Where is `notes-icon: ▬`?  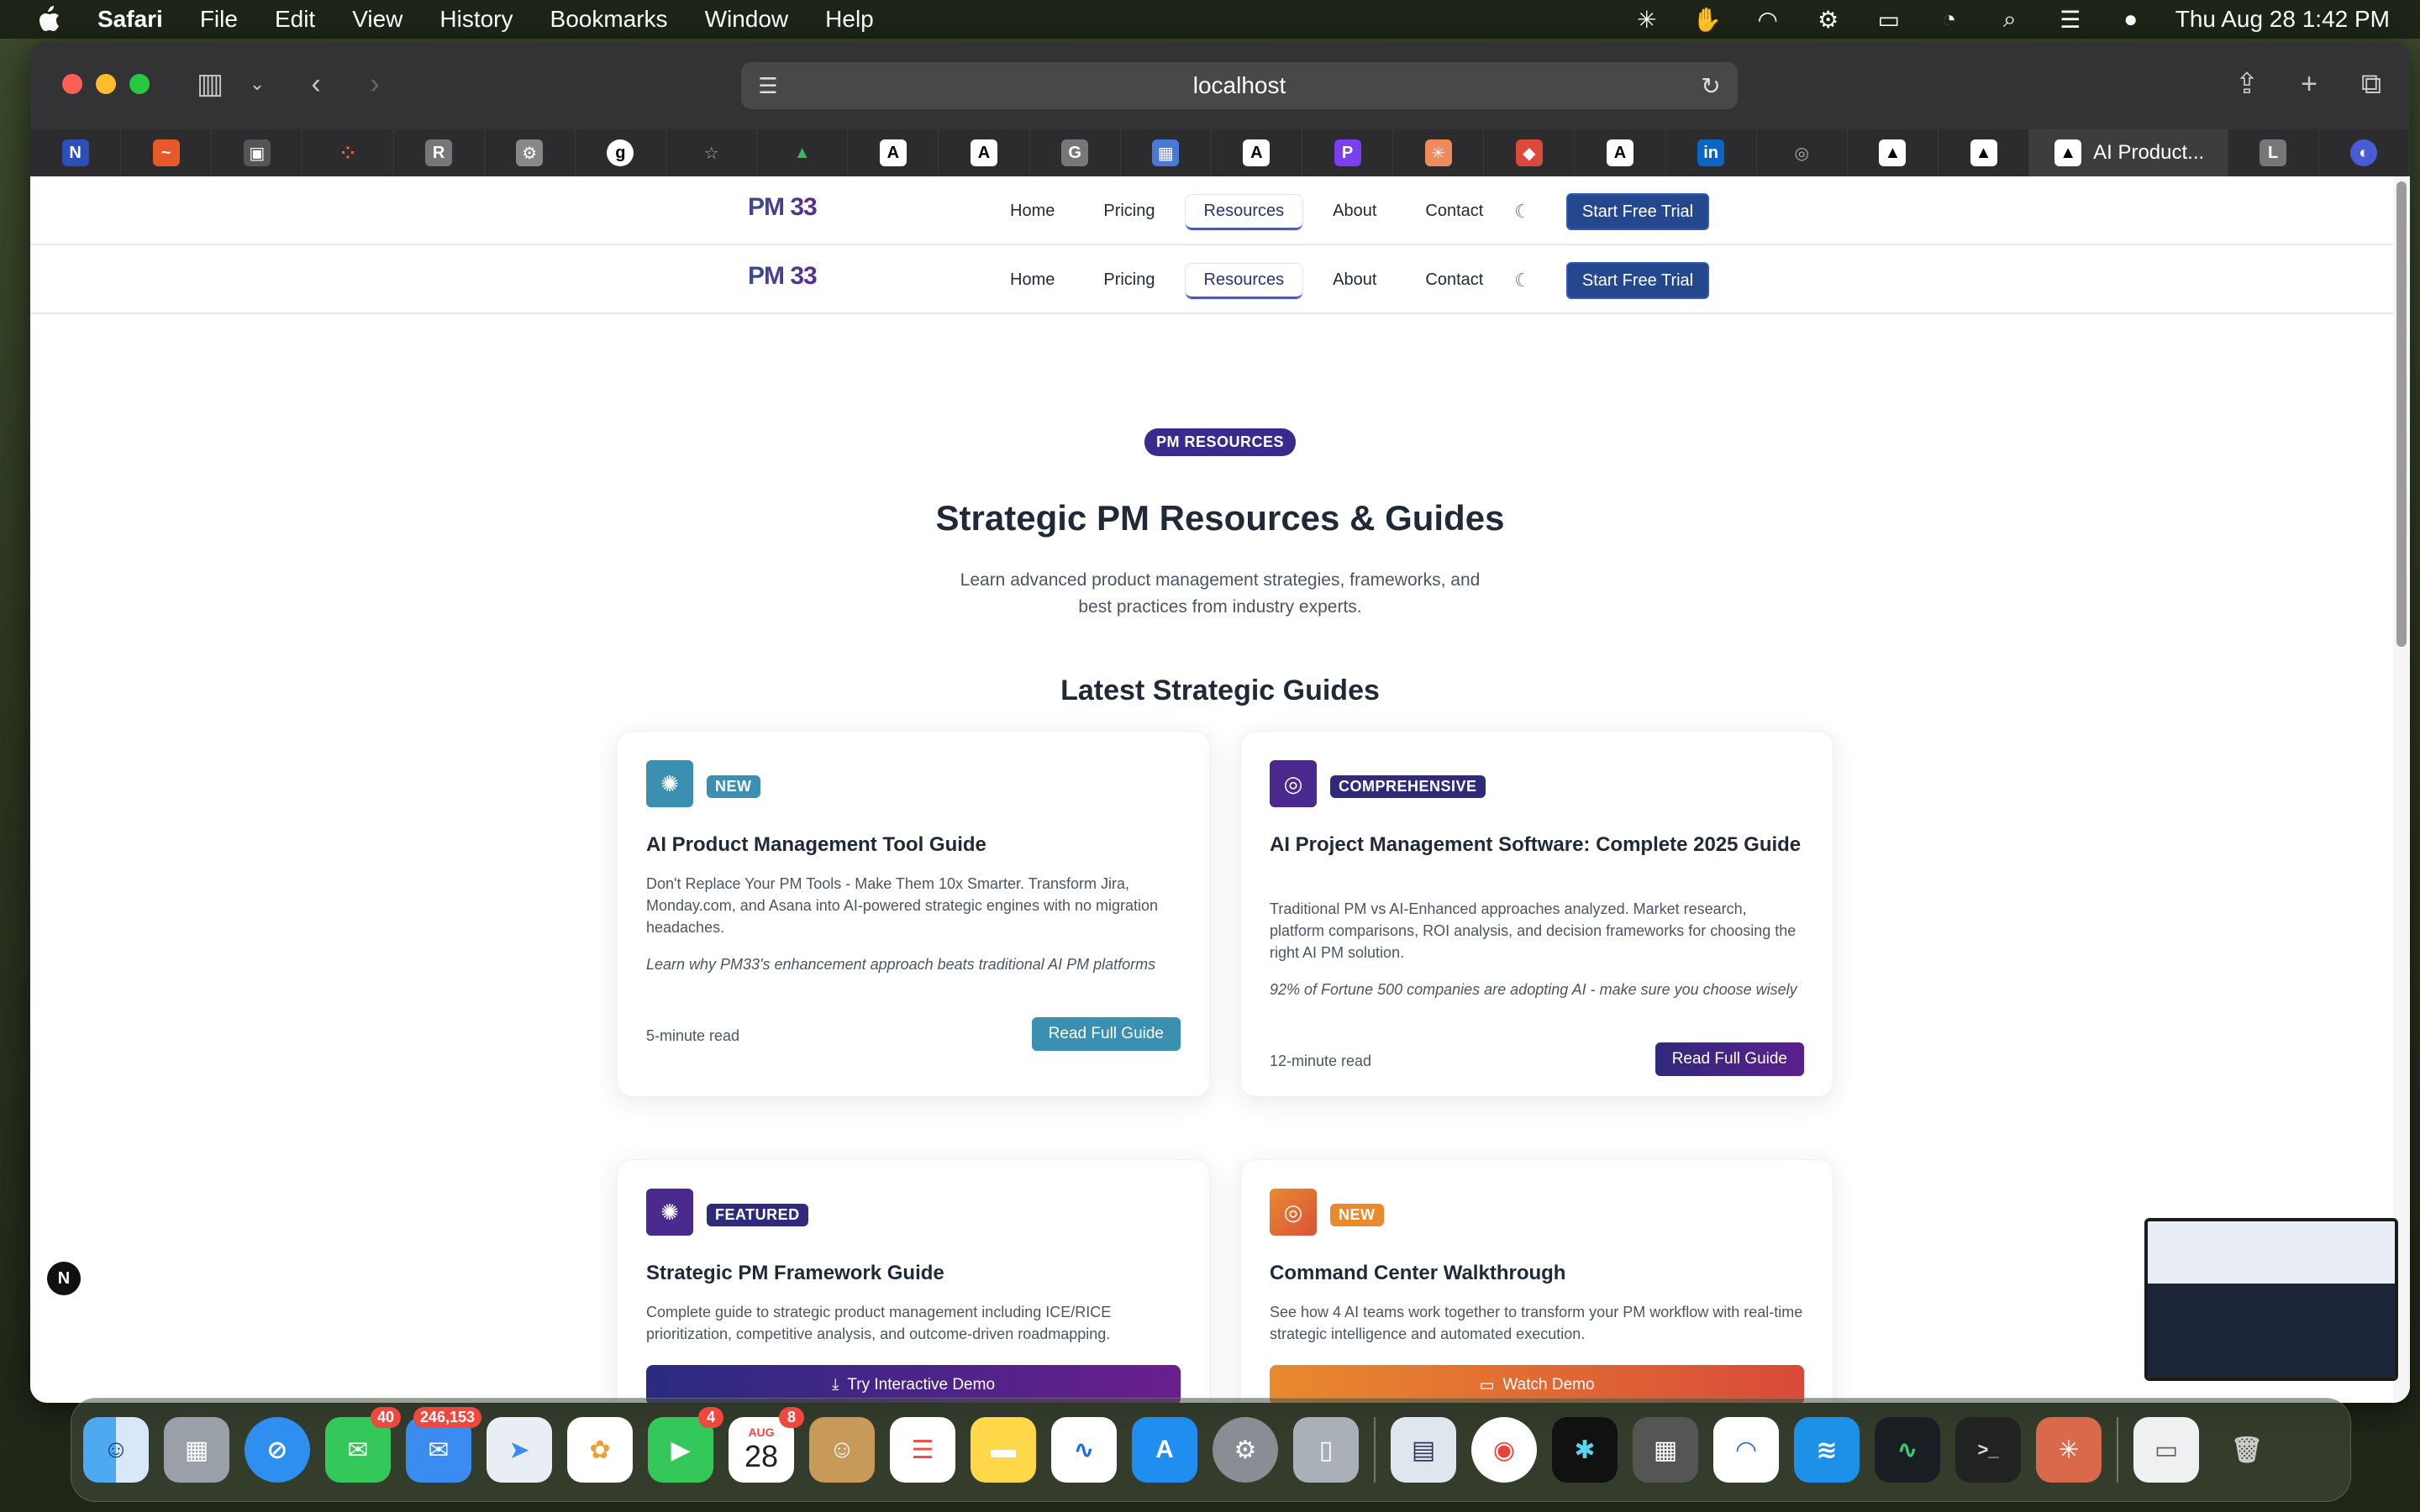 notes-icon: ▬ is located at coordinates (1003, 1450).